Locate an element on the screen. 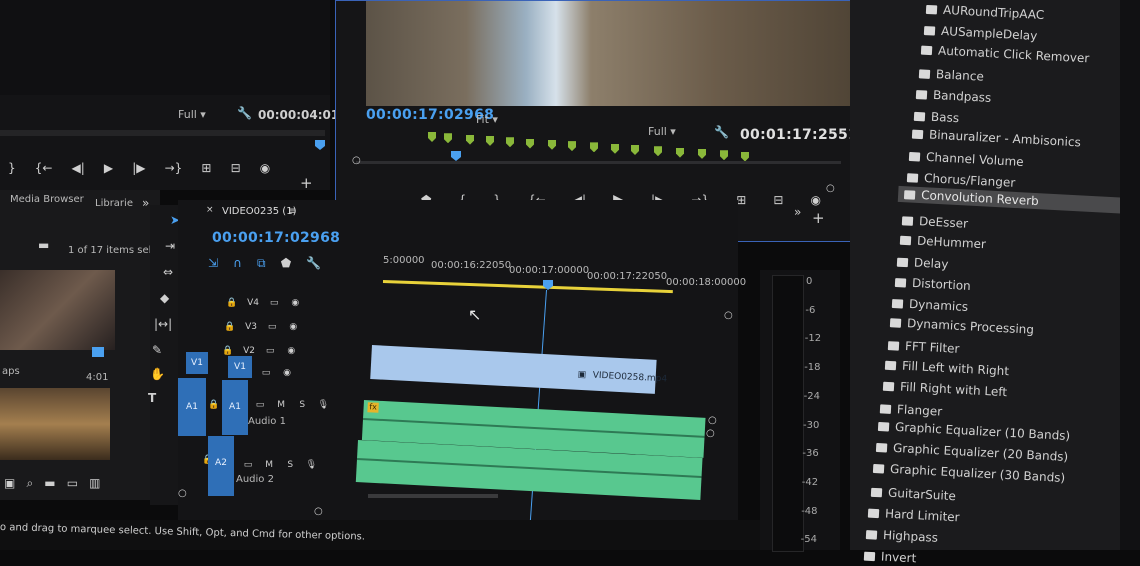 The image size is (1140, 566). timeline-timecode: 00:00:17:02968 is located at coordinates (276, 238).